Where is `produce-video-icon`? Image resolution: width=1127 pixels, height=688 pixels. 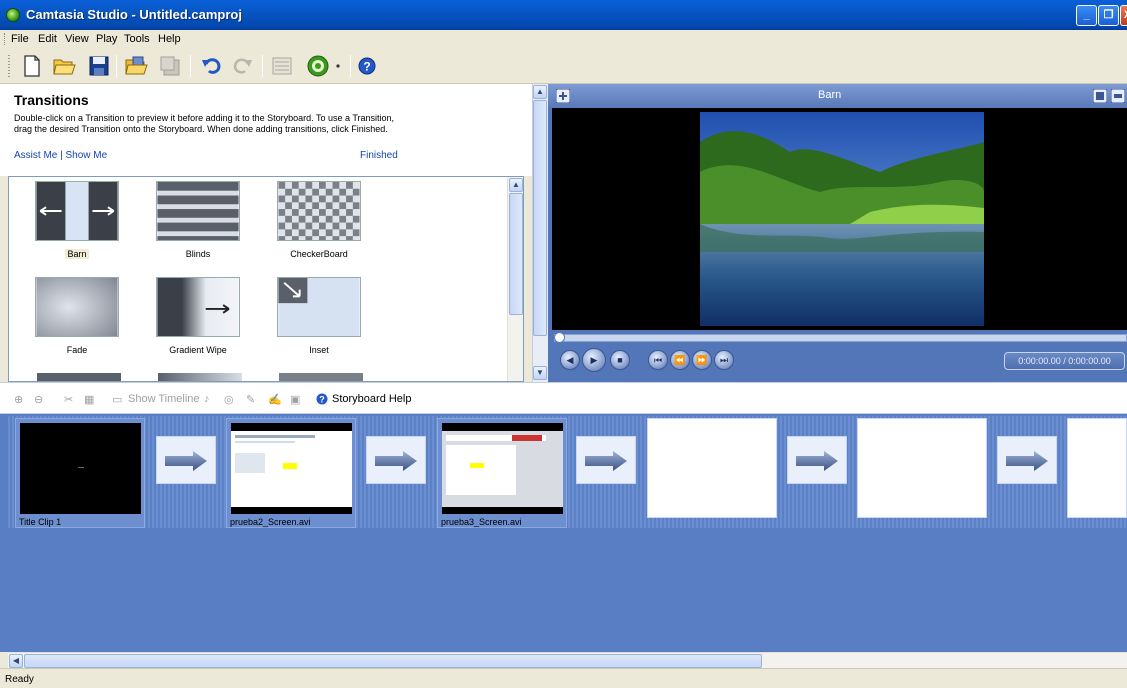 produce-video-icon is located at coordinates (318, 66).